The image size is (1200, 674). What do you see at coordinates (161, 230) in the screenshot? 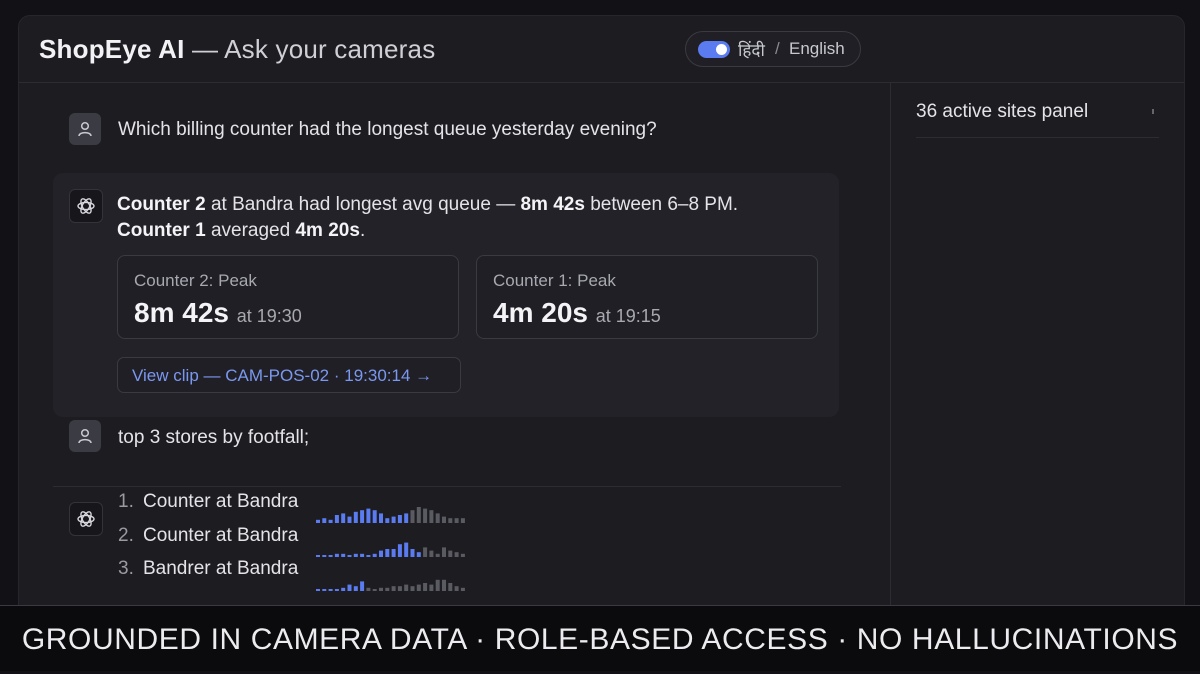
I see `answer-bold: Counter 1` at bounding box center [161, 230].